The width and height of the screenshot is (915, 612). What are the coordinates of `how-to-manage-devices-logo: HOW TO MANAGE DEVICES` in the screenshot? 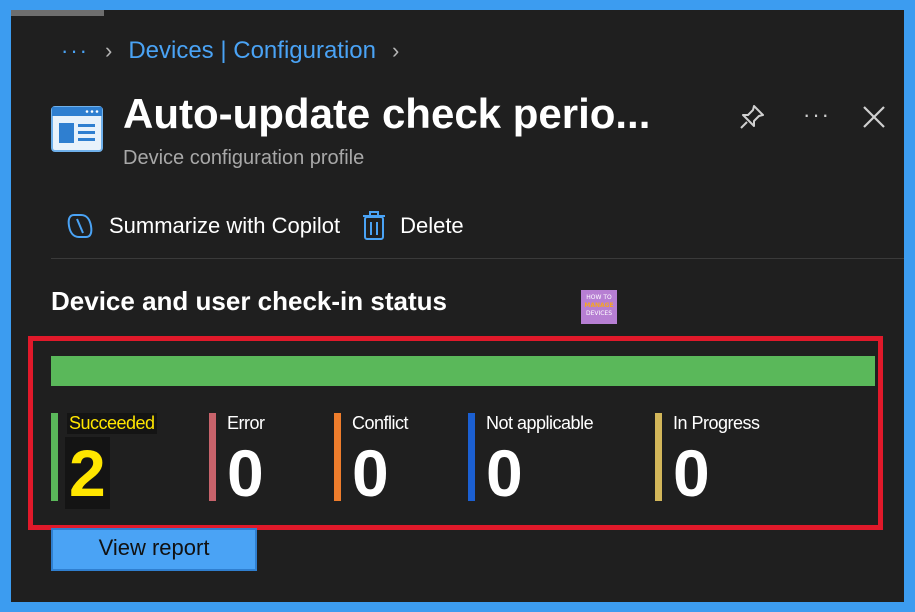 It's located at (599, 307).